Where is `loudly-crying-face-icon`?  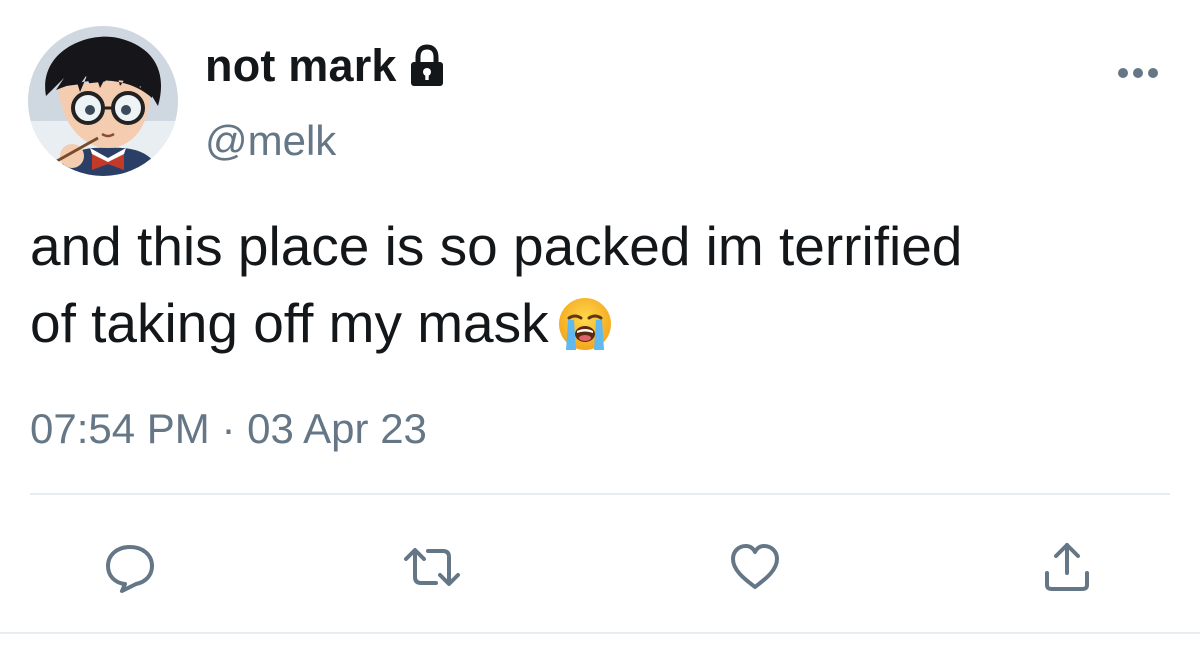 loudly-crying-face-icon is located at coordinates (585, 323).